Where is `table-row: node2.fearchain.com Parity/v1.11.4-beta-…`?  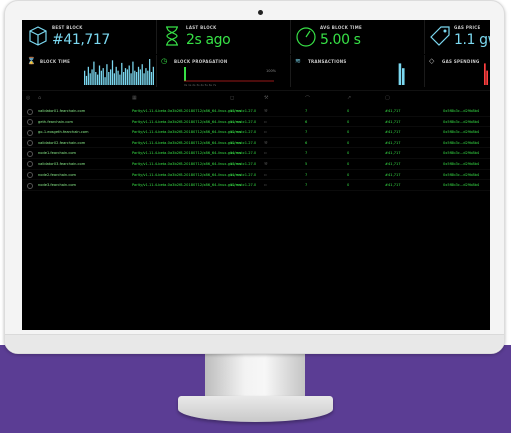 table-row: node2.fearchain.com Parity/v1.11.4-beta-… is located at coordinates (256, 175).